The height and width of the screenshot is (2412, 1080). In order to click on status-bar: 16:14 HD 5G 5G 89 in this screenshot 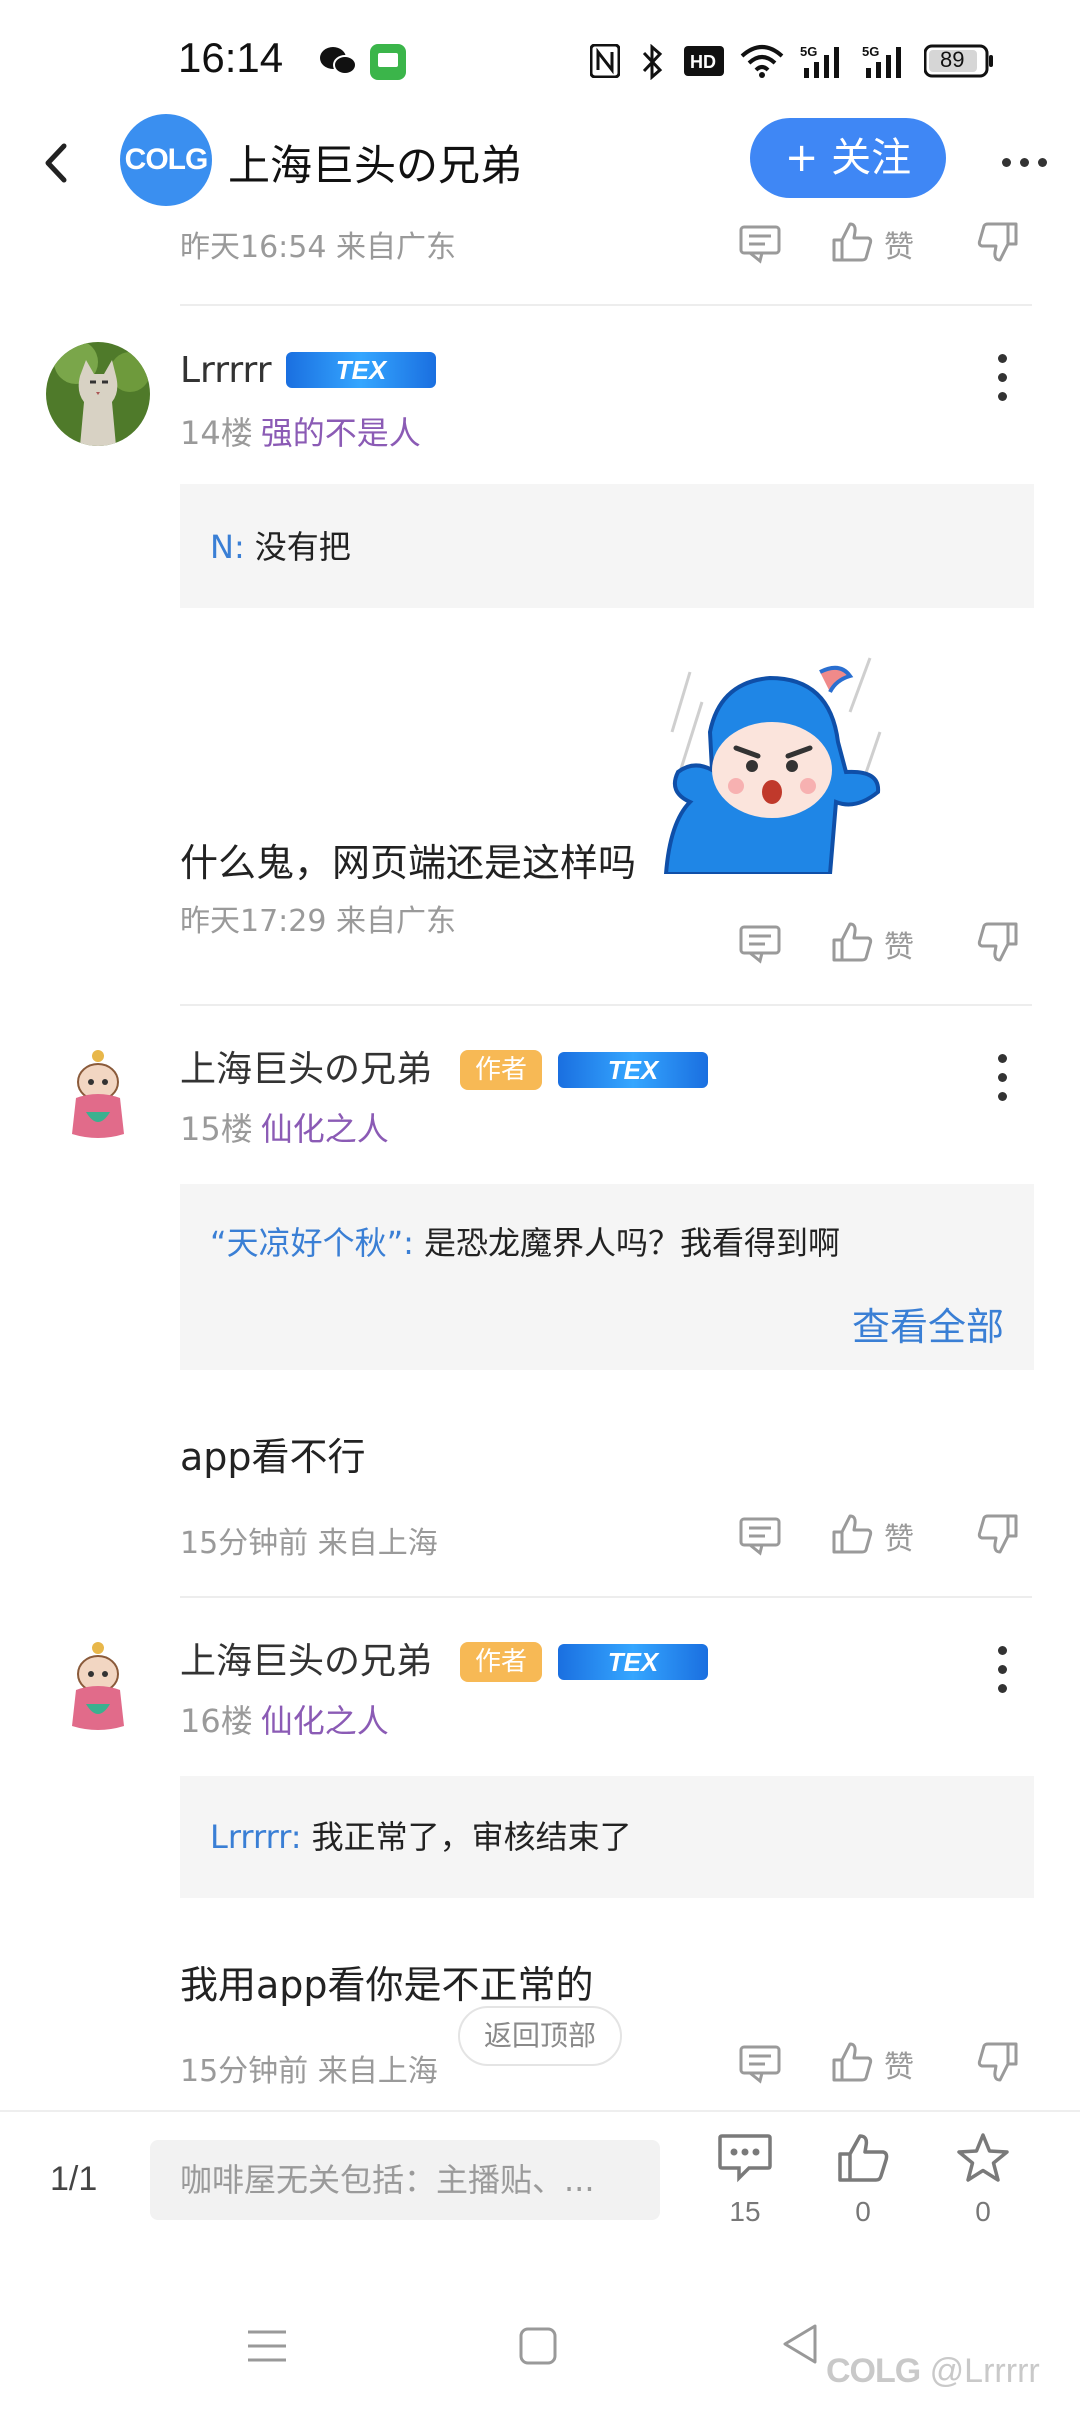, I will do `click(540, 60)`.